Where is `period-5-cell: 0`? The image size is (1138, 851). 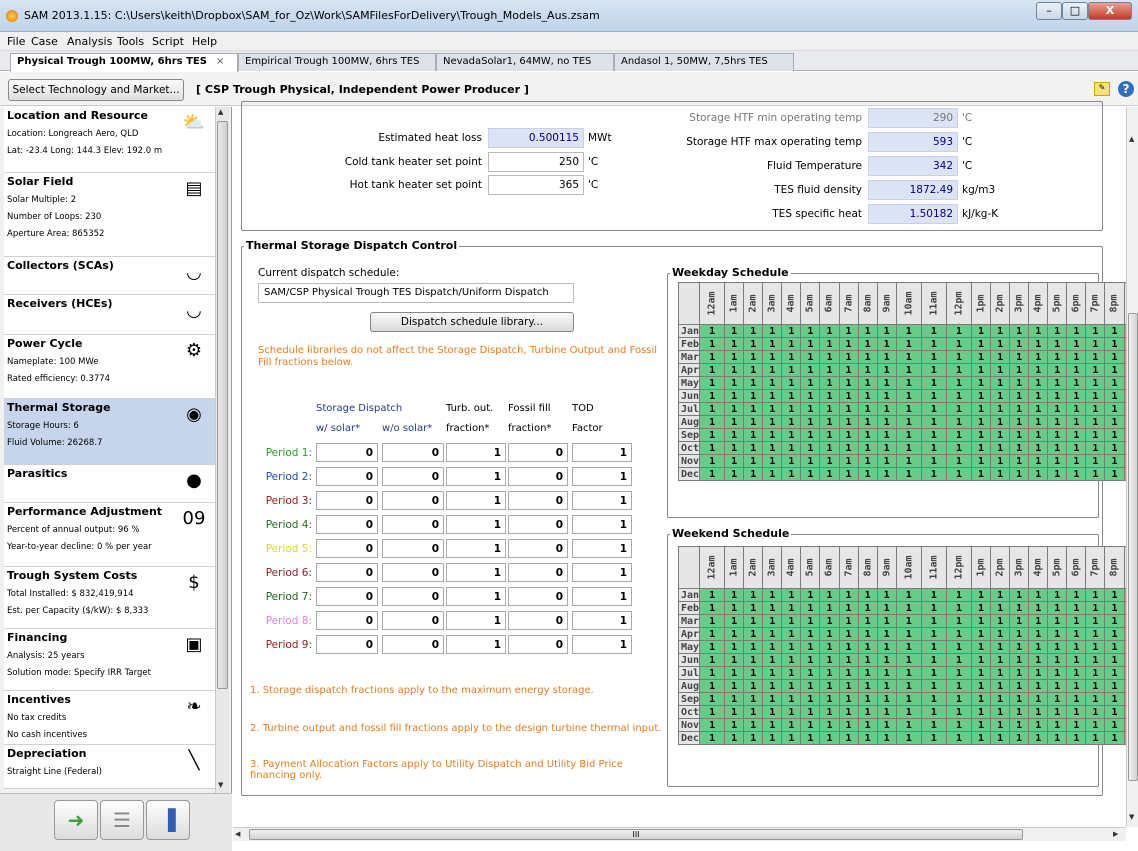
period-5-cell: 0 is located at coordinates (347, 548).